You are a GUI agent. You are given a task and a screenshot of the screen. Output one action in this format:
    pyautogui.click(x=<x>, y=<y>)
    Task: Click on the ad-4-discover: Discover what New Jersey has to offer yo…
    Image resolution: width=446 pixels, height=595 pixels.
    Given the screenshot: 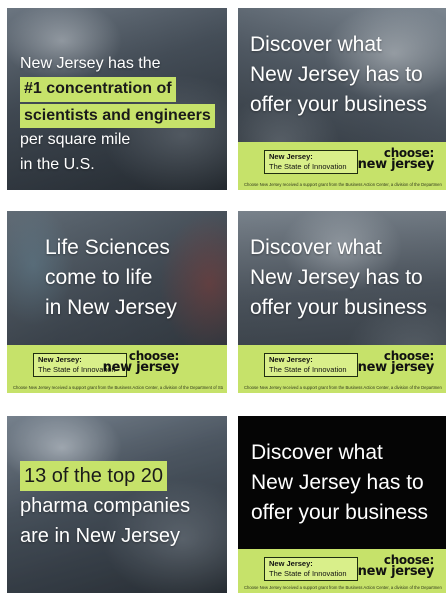 What is the action you would take?
    pyautogui.click(x=342, y=302)
    